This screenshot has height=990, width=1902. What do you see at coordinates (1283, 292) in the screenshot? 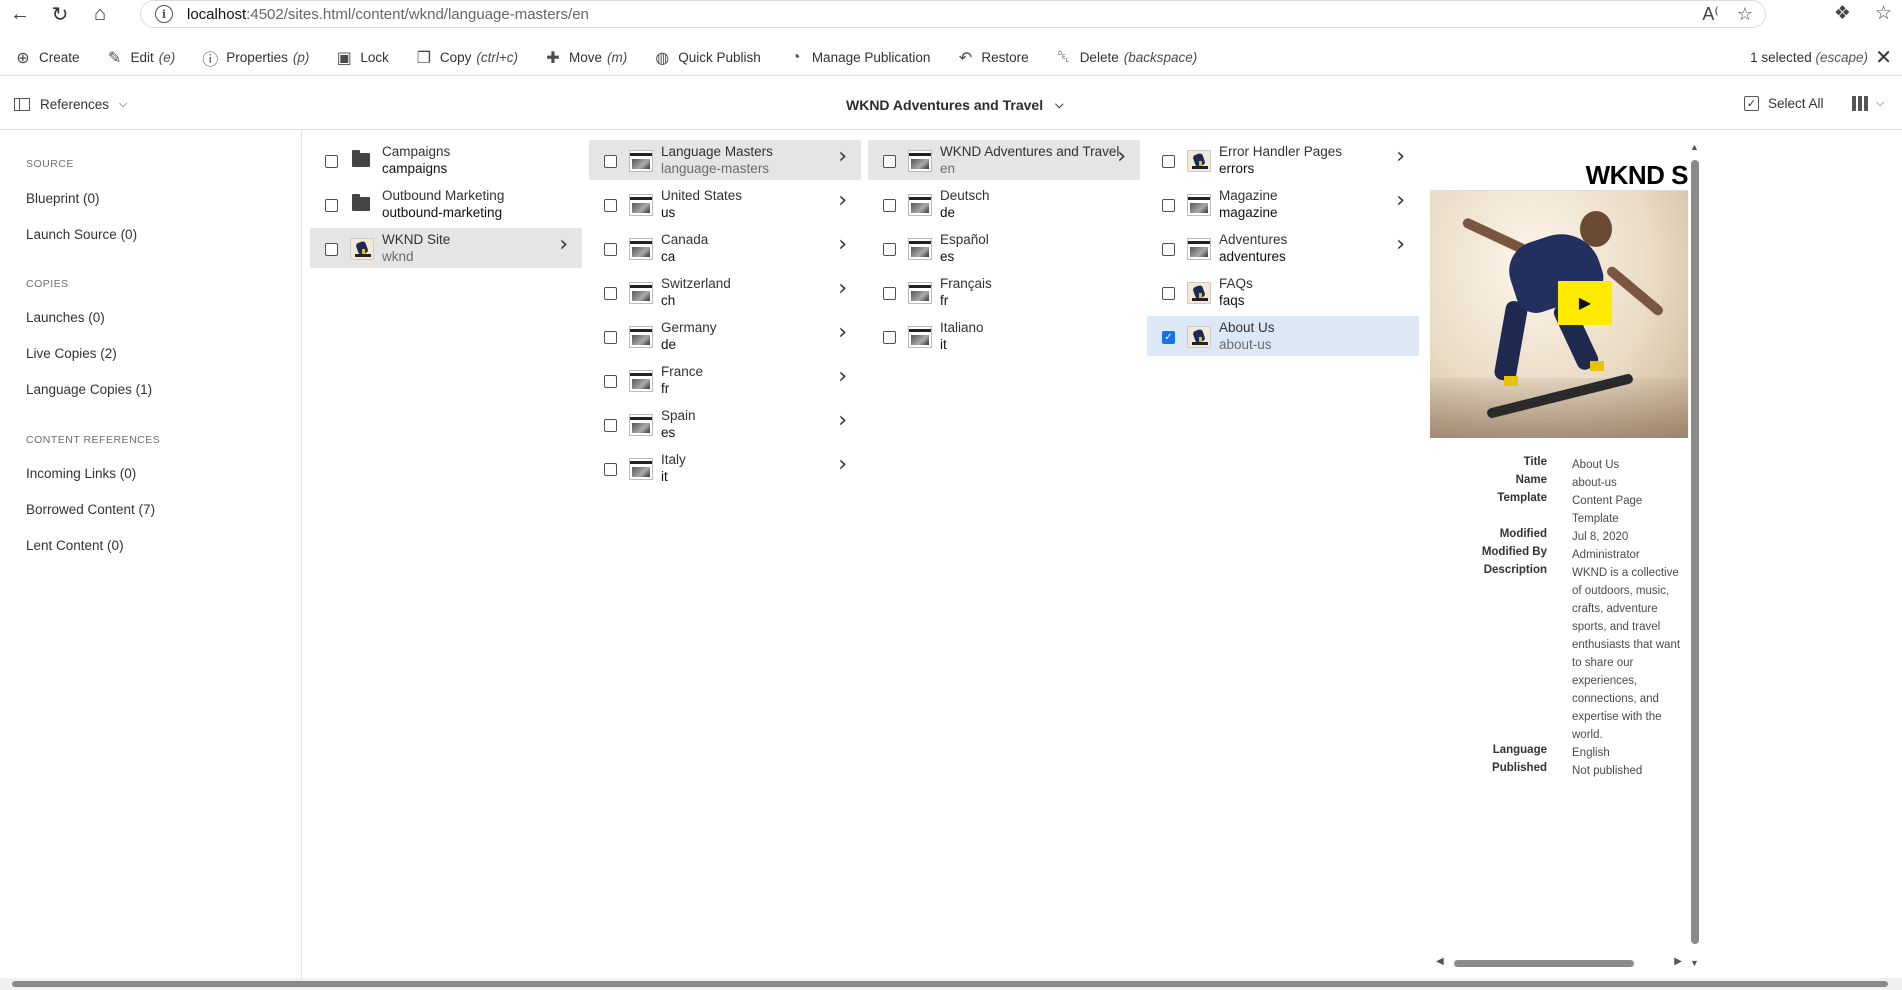
I see `column-item: FAQs faqs` at bounding box center [1283, 292].